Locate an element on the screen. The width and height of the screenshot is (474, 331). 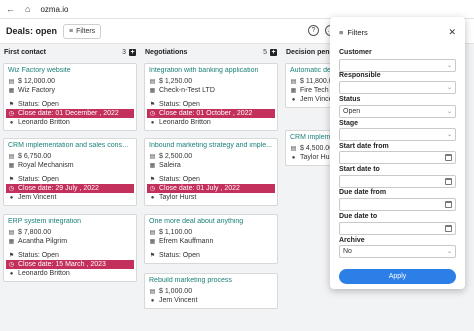
home-icon: ⌂ is located at coordinates (27, 9).